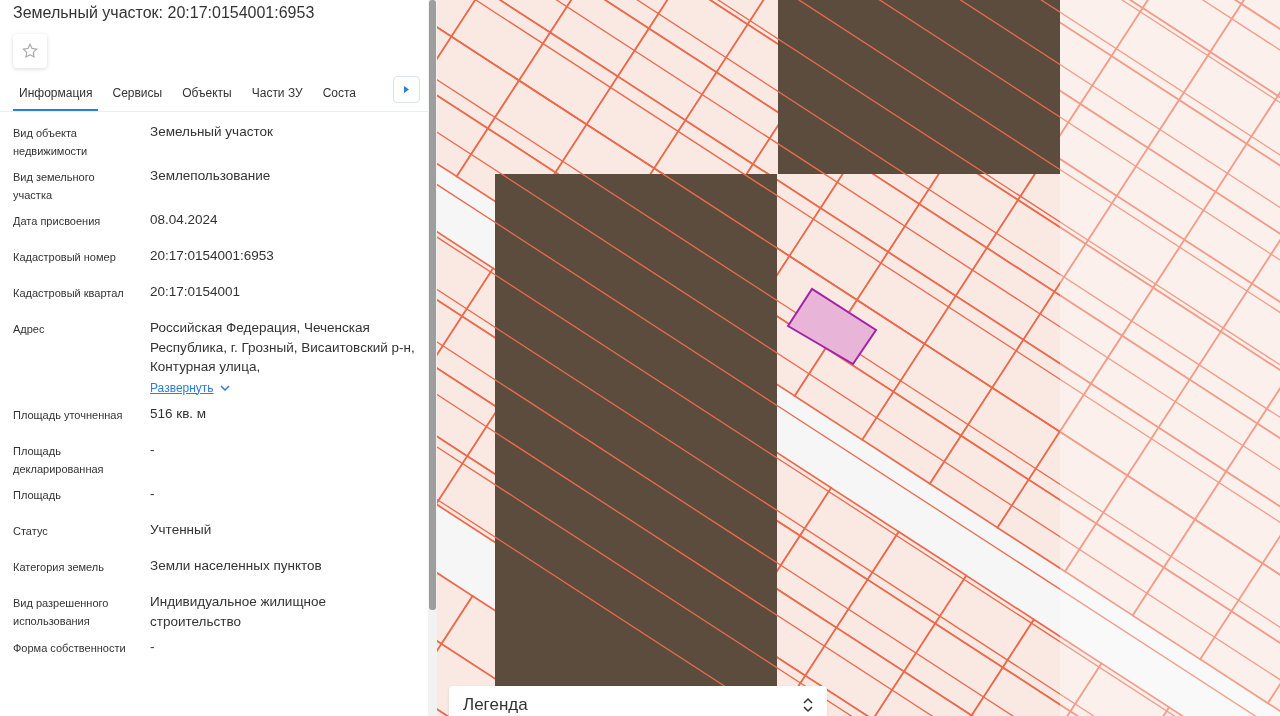 The image size is (1280, 716). I want to click on expand-link: Развернуть, so click(190, 388).